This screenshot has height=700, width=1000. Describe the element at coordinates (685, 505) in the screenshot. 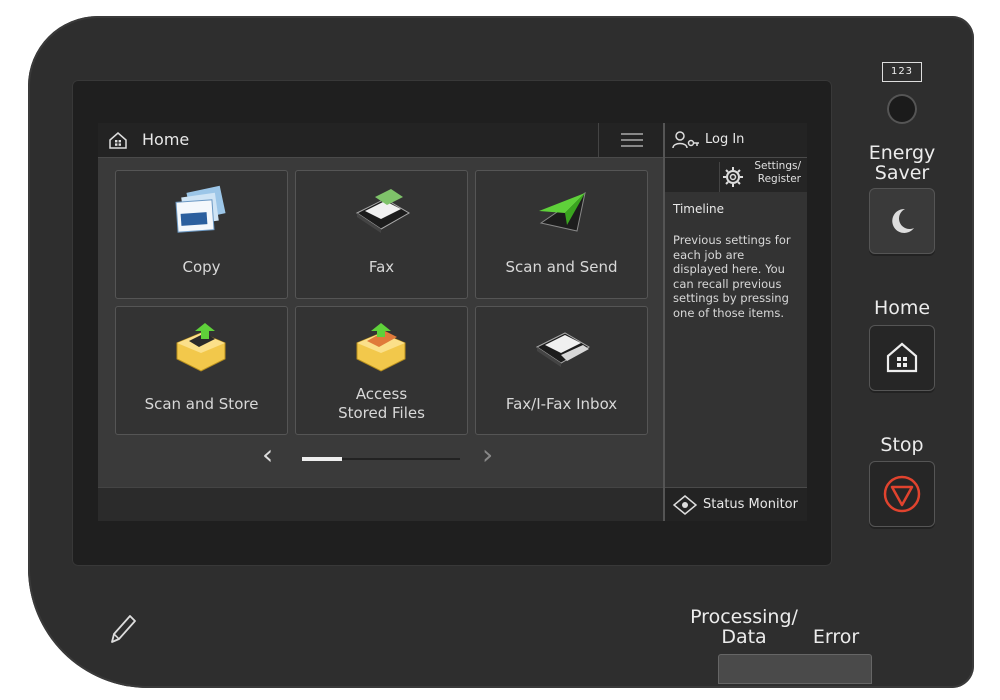

I see `status-monitor-icon` at that location.